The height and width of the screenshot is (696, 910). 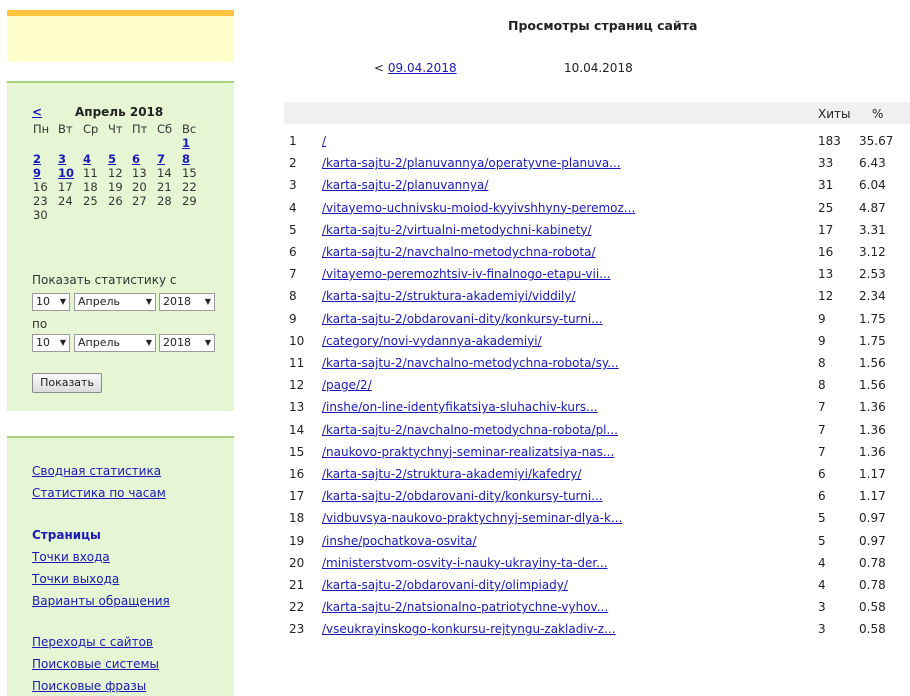 What do you see at coordinates (43, 159) in the screenshot?
I see `calendar-day-cell: 2` at bounding box center [43, 159].